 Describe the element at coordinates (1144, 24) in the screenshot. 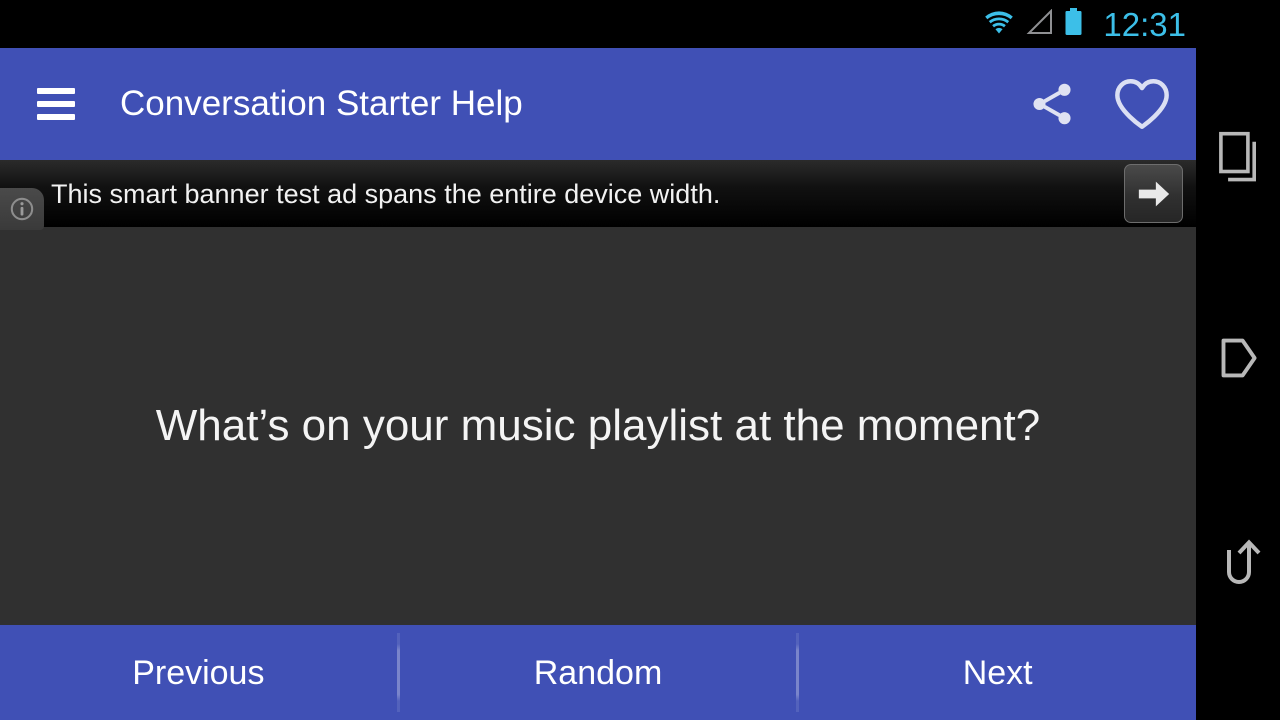

I see `status-bar-clock: 12:31` at that location.